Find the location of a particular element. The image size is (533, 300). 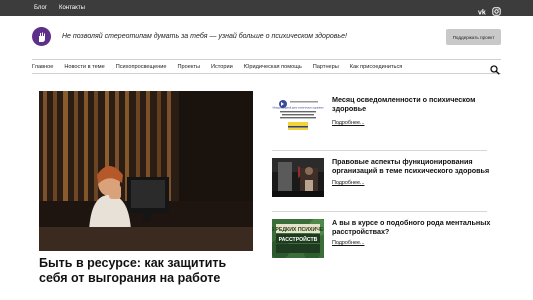

article-thumbnail is located at coordinates (298, 177).